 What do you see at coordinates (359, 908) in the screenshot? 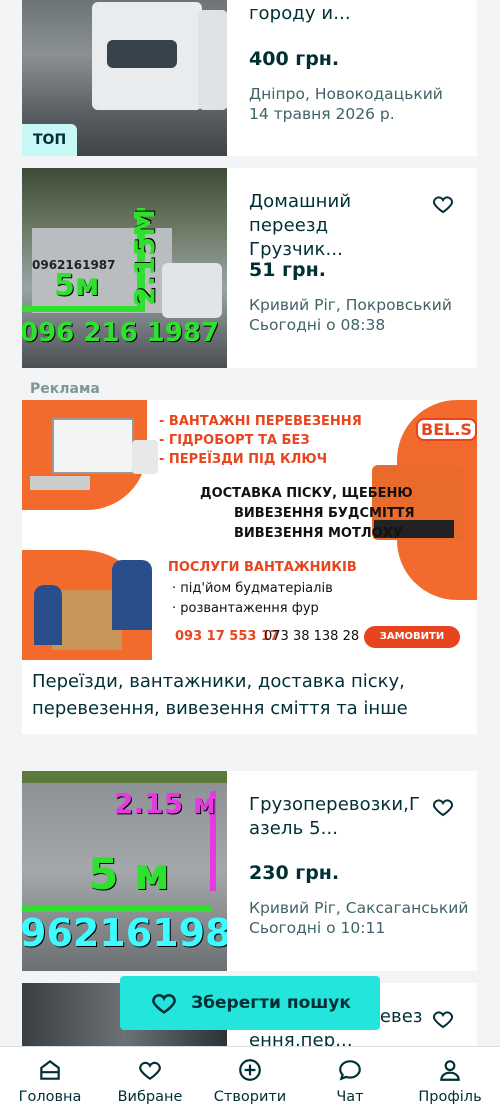
I see `listing-location: Кривий Ріг, Саксаганський` at bounding box center [359, 908].